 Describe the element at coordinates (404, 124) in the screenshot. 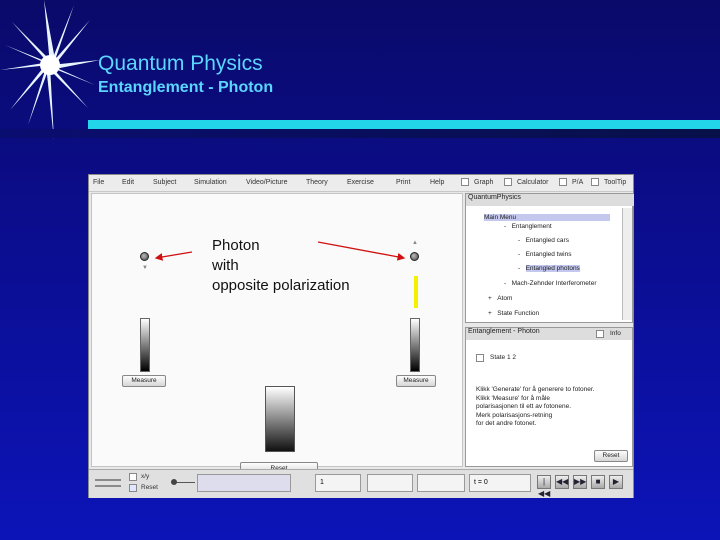

I see `decorative-bar` at that location.